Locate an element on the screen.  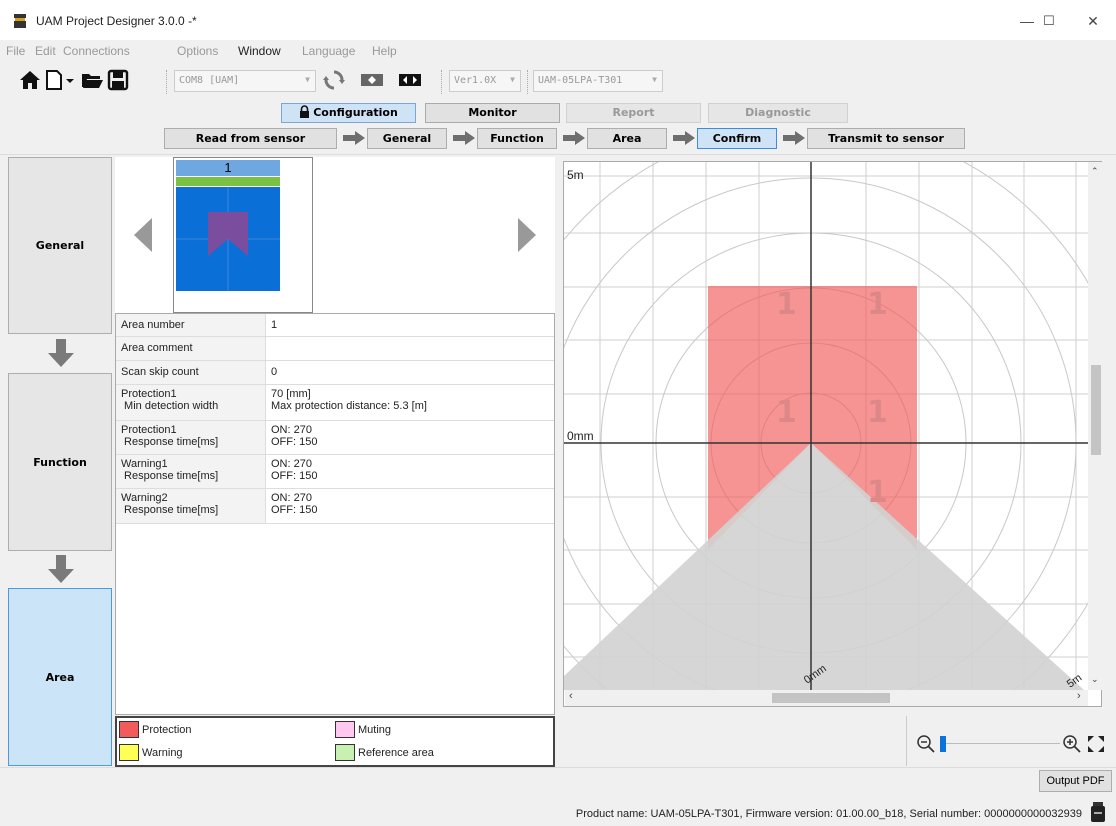
tab-configuration: Configuration is located at coordinates (348, 113).